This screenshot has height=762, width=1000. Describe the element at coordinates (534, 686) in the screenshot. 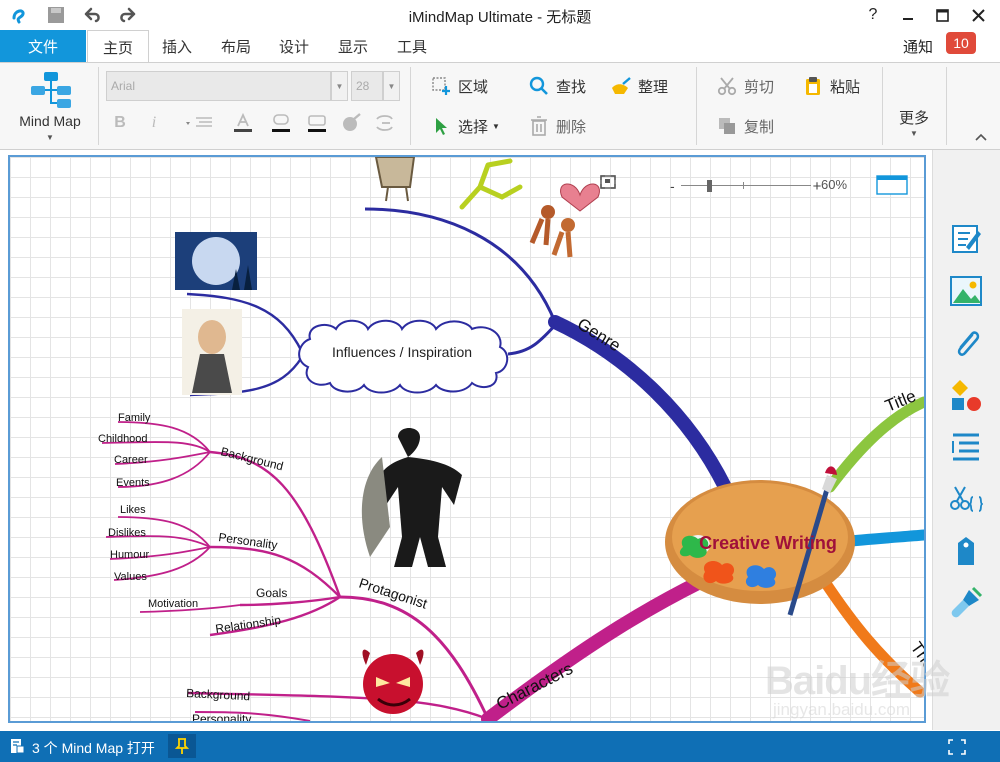

I see `characters-label: Characters` at that location.